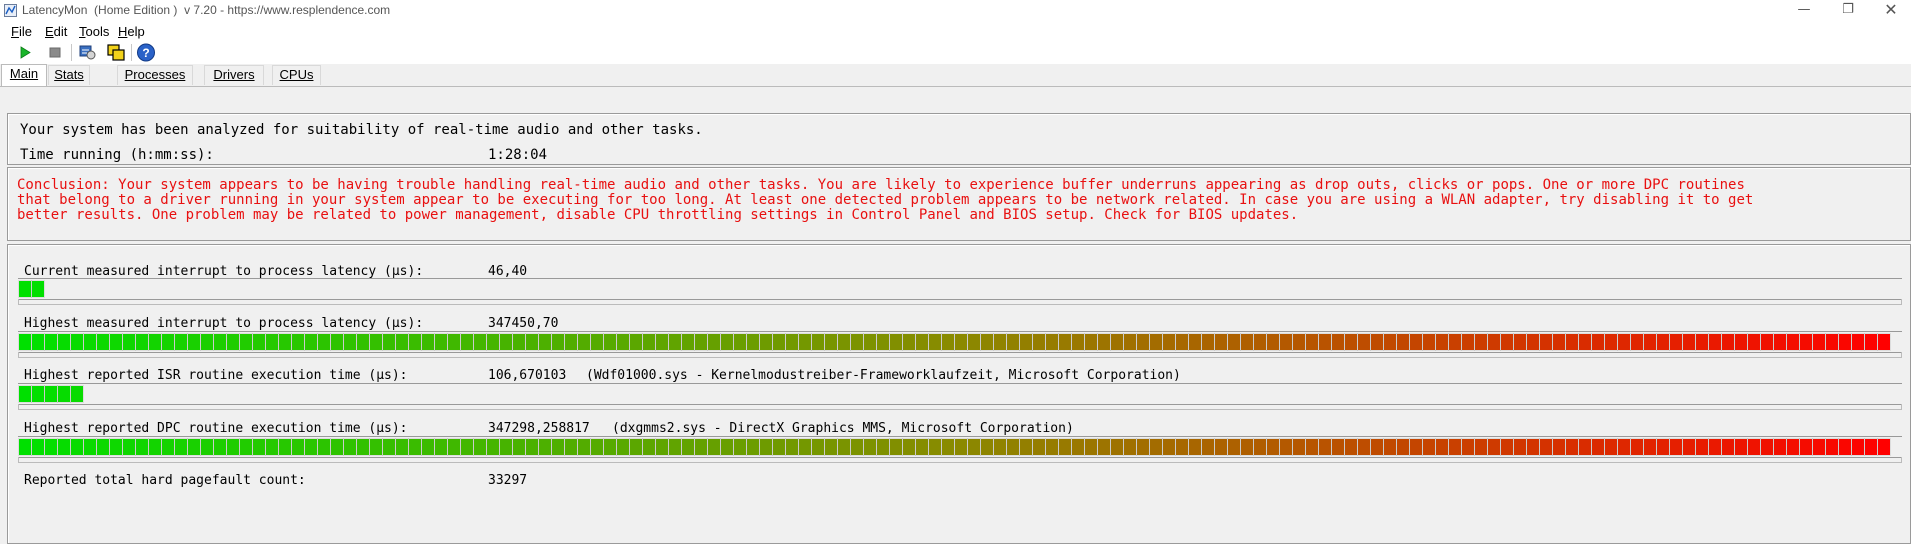  Describe the element at coordinates (25, 52) in the screenshot. I see `play-icon` at that location.